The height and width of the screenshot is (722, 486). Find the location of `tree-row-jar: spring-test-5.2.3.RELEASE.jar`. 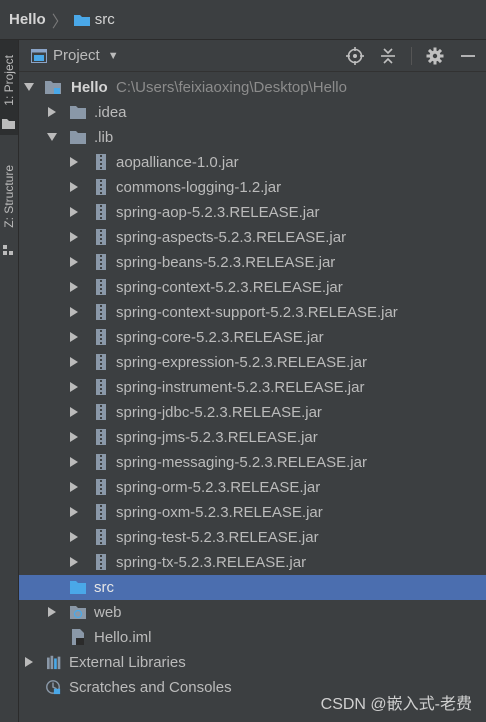

tree-row-jar: spring-test-5.2.3.RELEASE.jar is located at coordinates (252, 537).